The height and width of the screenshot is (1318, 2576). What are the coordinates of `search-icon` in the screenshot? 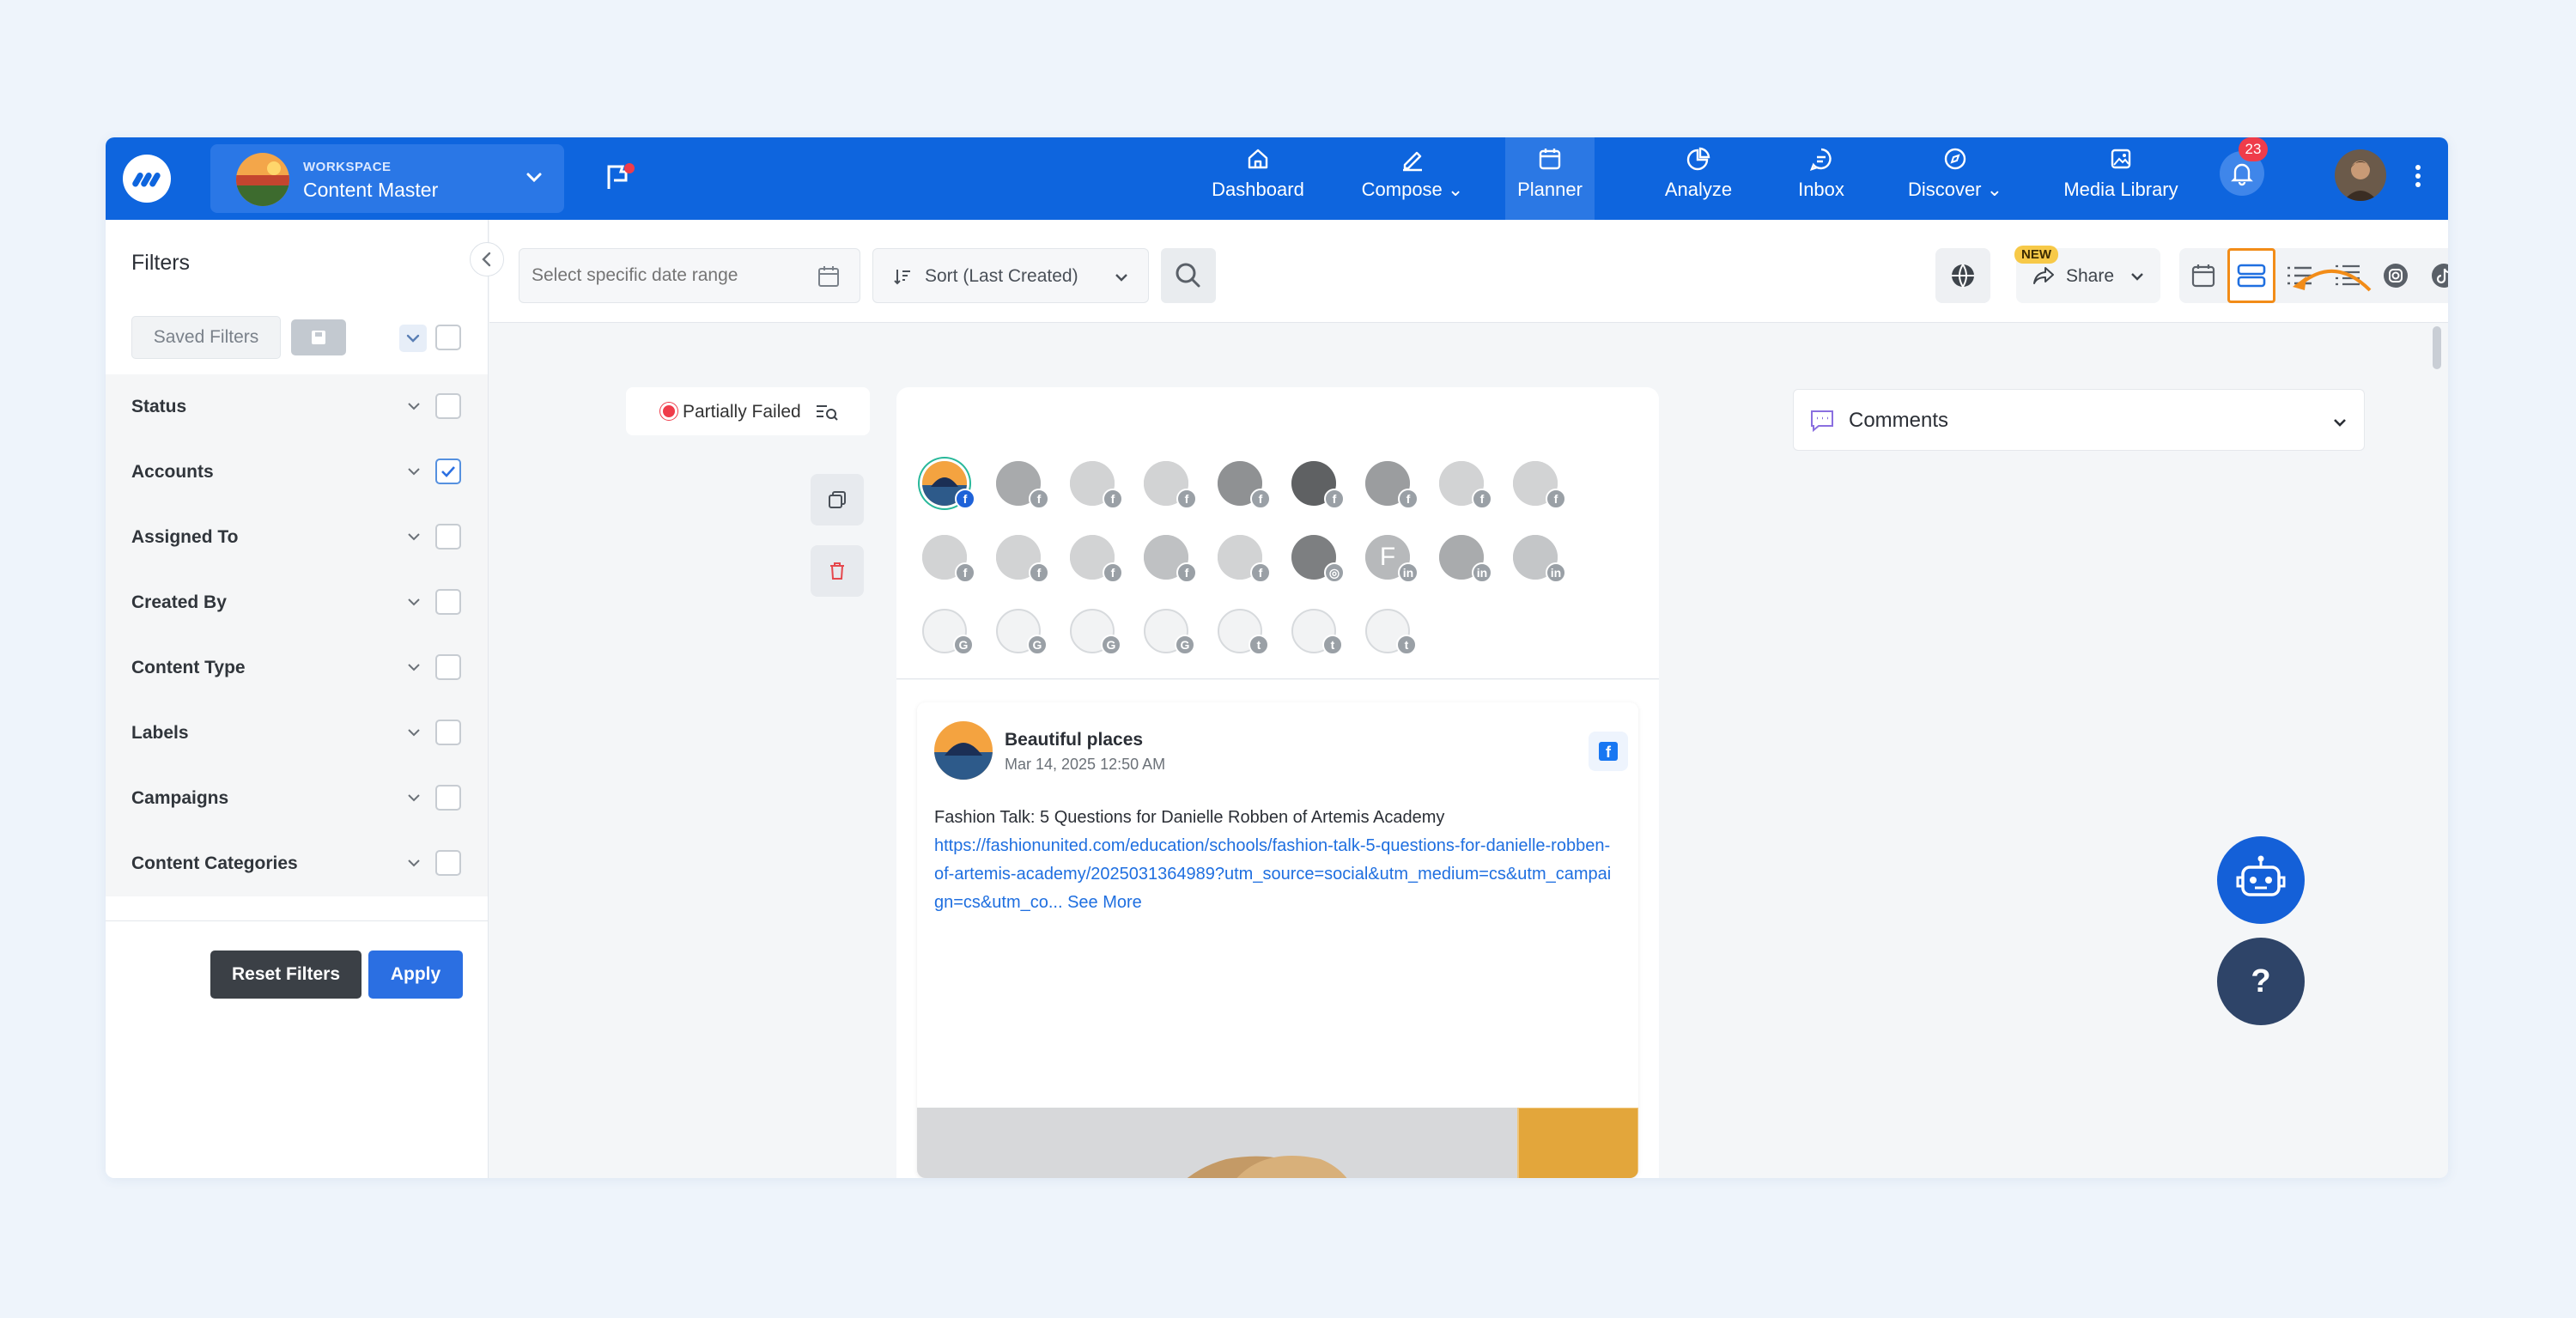 It's located at (1188, 275).